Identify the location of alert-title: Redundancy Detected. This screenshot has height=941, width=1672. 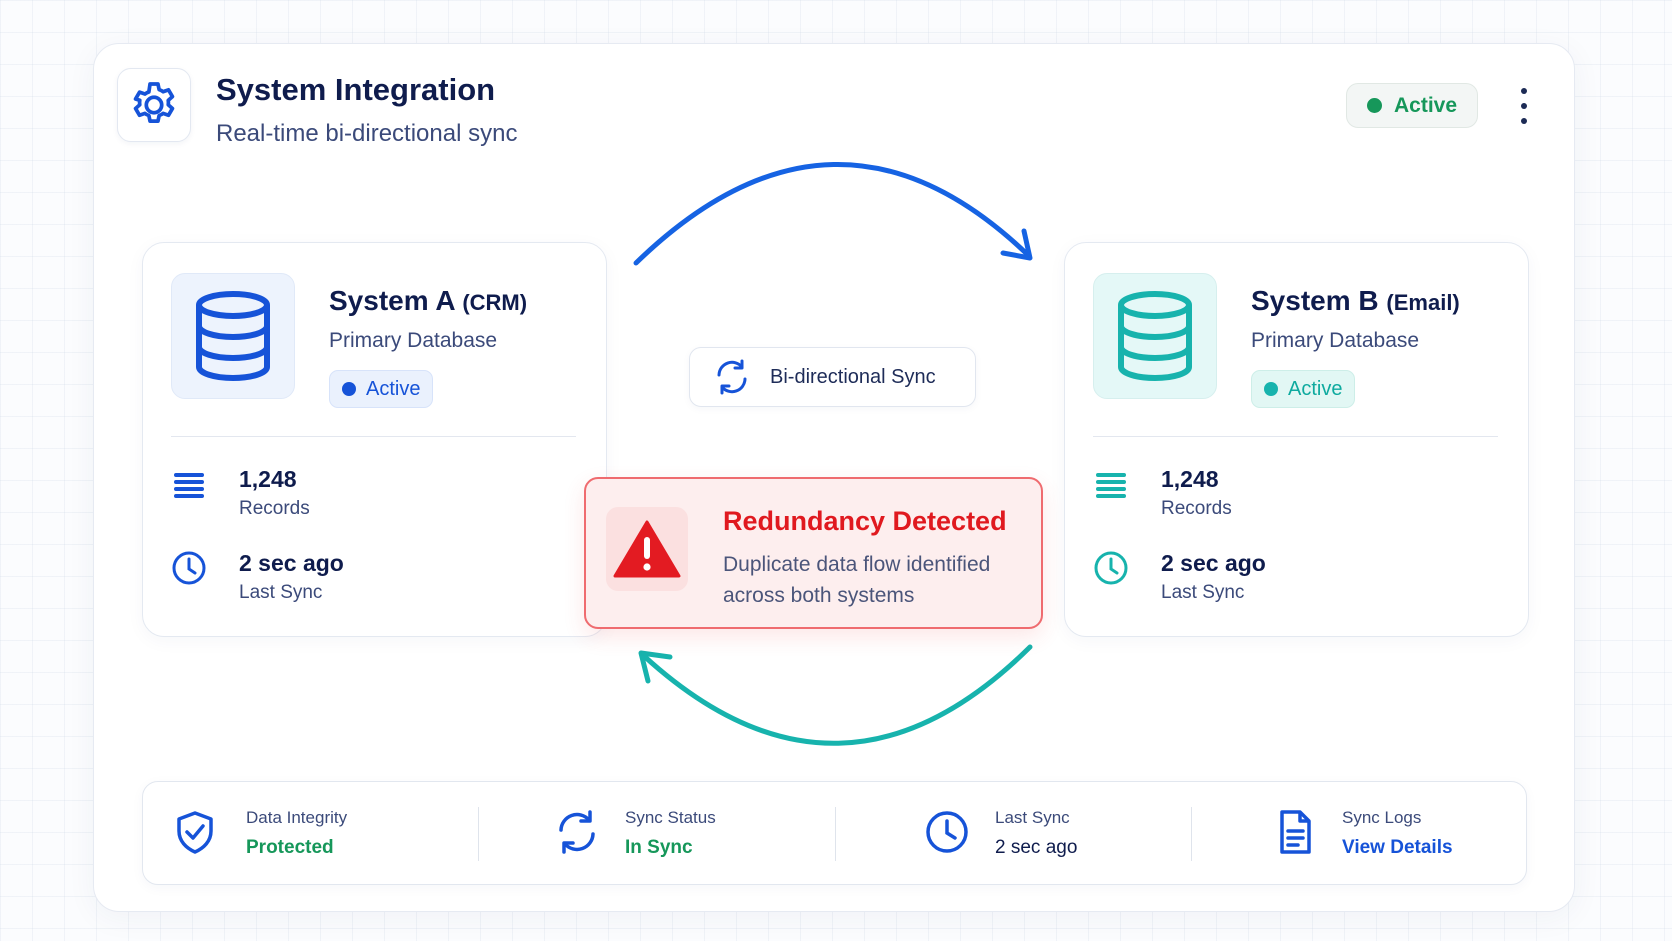
(865, 521).